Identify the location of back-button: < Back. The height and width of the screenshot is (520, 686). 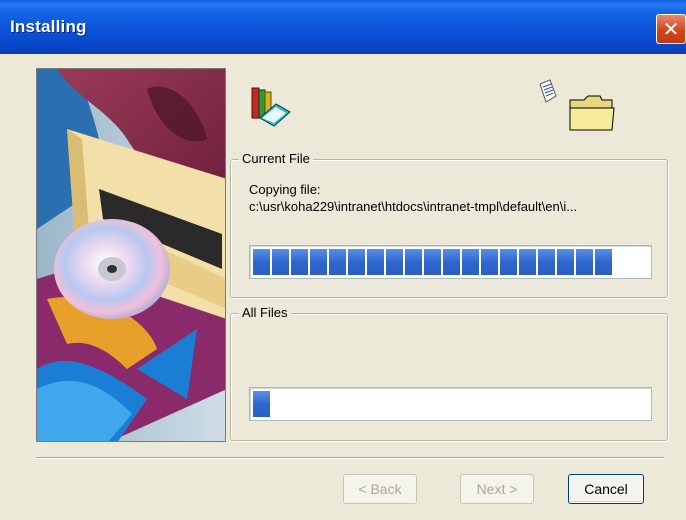
(380, 489).